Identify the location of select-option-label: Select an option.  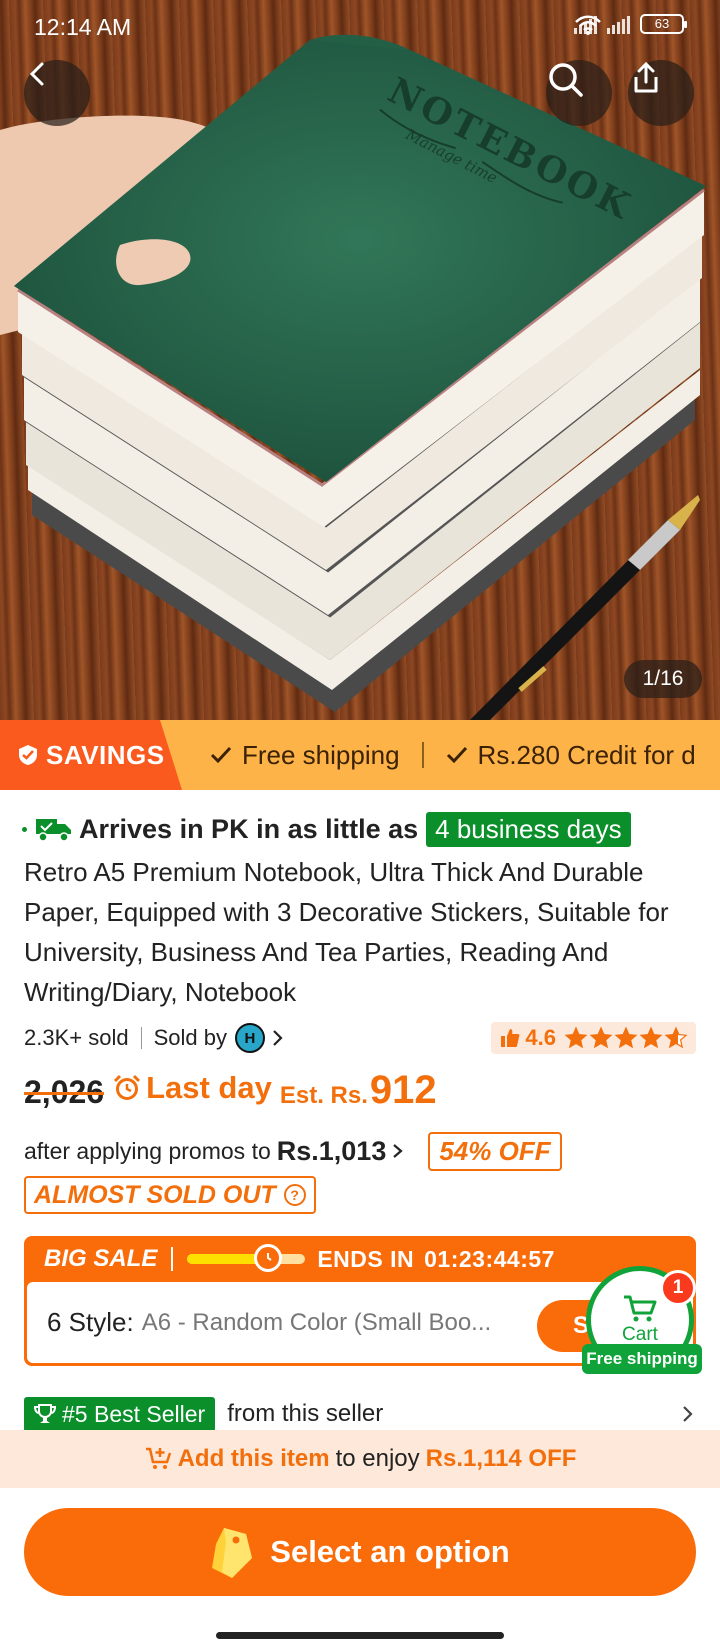
(390, 1551).